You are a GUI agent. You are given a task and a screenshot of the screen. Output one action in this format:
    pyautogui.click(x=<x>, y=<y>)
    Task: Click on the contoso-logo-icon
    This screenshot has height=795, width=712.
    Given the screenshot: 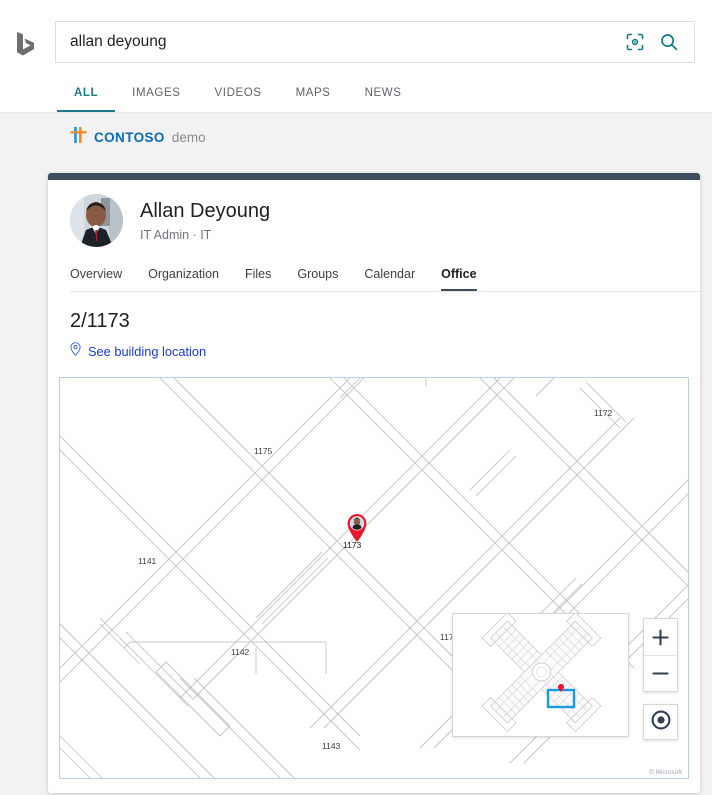 What is the action you would take?
    pyautogui.click(x=78, y=137)
    